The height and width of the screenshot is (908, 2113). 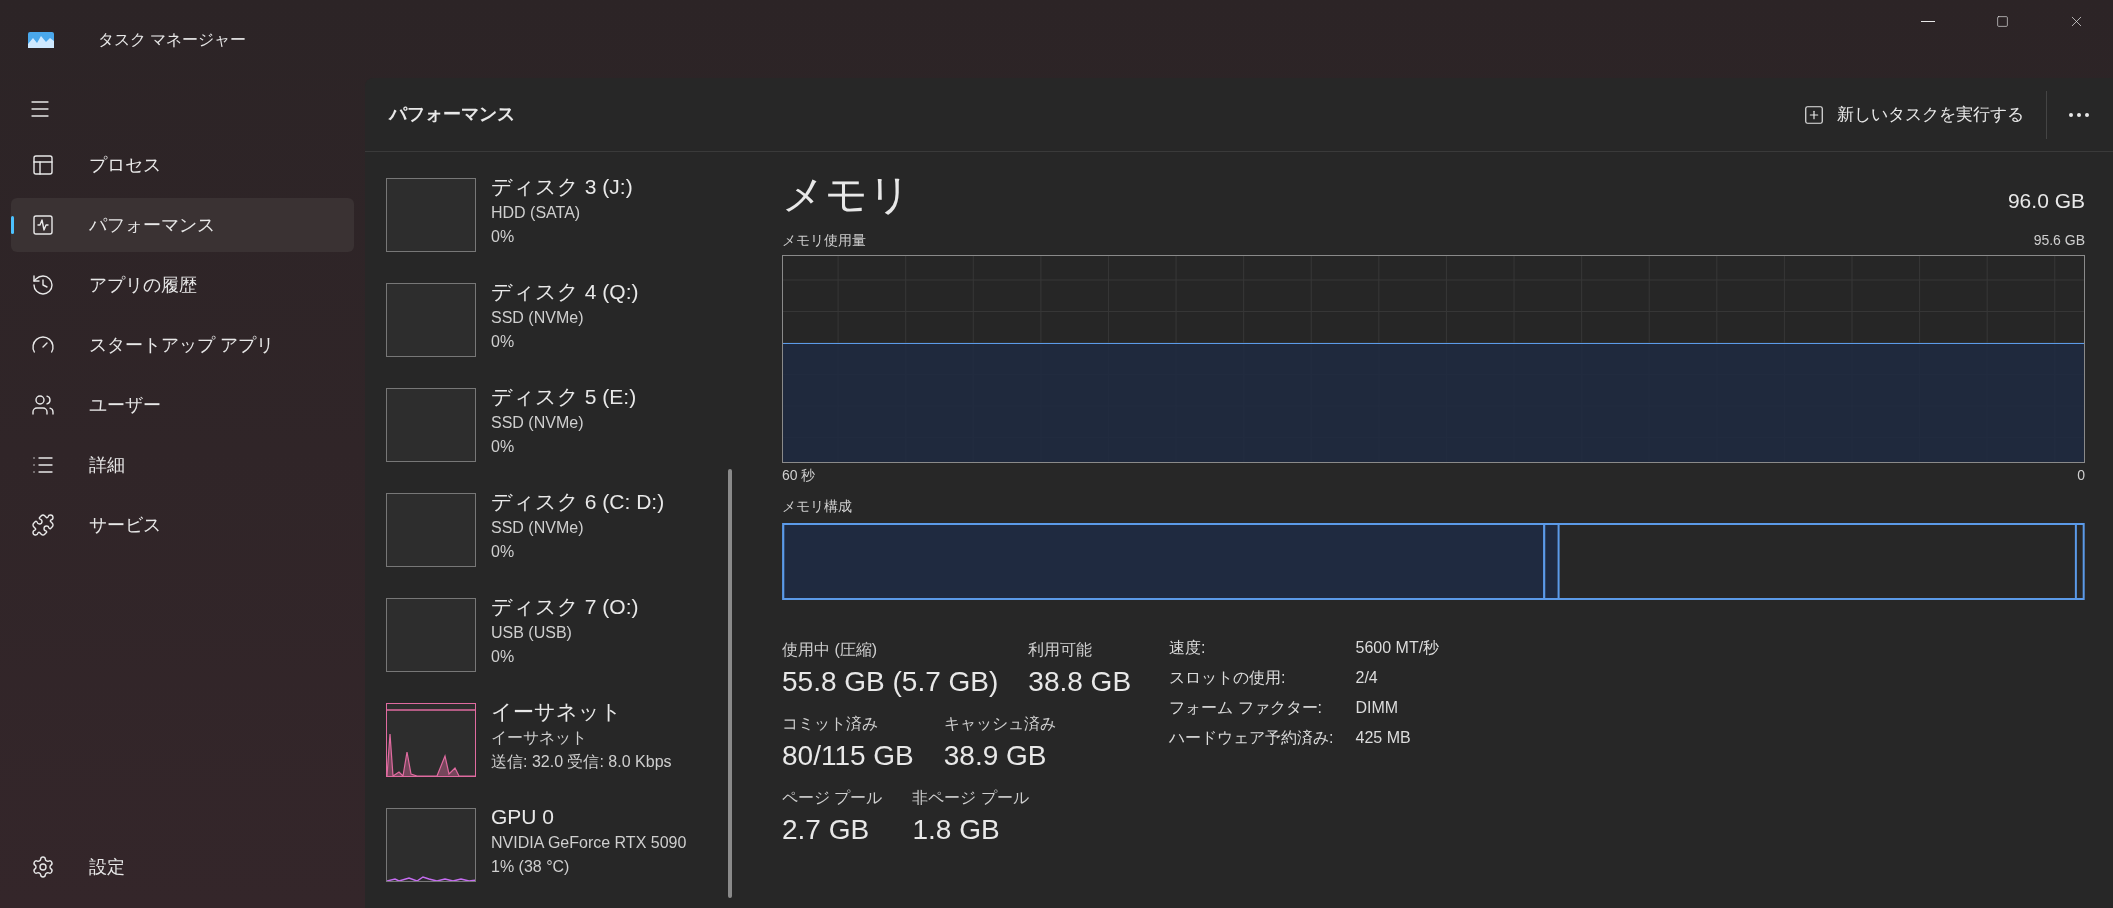 What do you see at coordinates (532, 633) in the screenshot?
I see `device-type: USB (USB)` at bounding box center [532, 633].